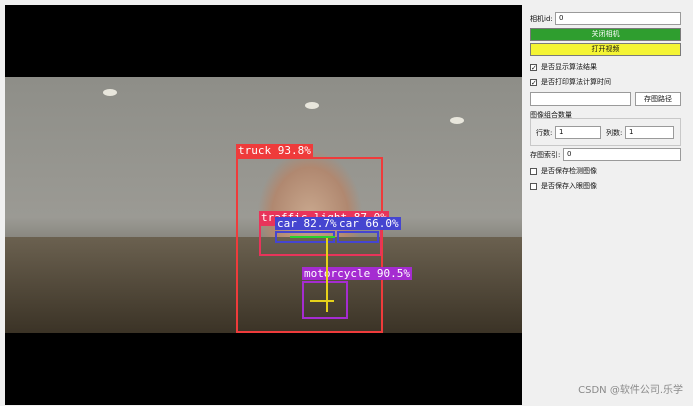 The width and height of the screenshot is (693, 406). What do you see at coordinates (605, 34) in the screenshot?
I see `close-camera-button: 关闭相机` at bounding box center [605, 34].